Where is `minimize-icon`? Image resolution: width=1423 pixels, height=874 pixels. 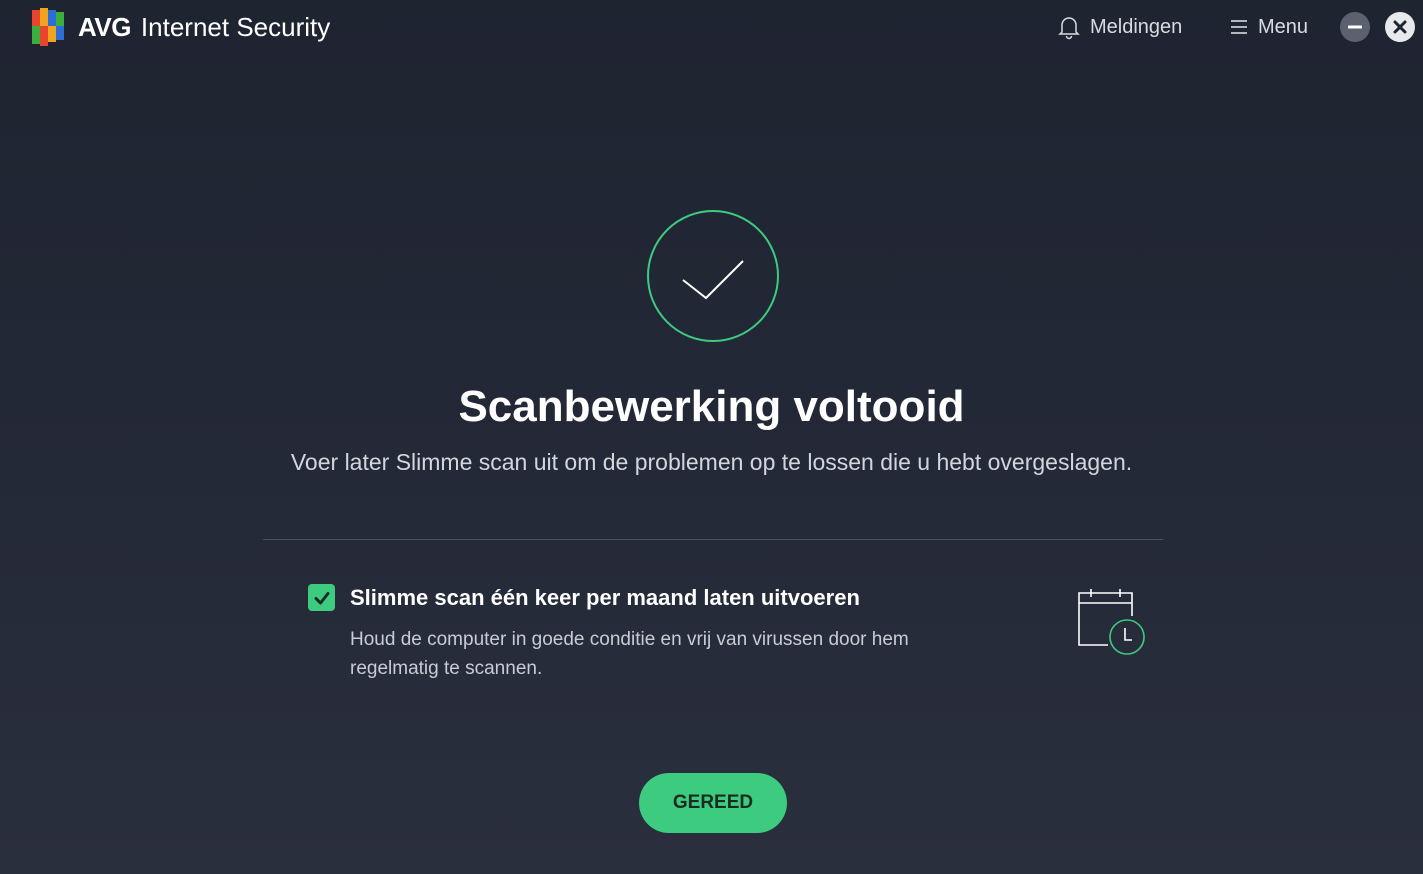
minimize-icon is located at coordinates (1355, 27).